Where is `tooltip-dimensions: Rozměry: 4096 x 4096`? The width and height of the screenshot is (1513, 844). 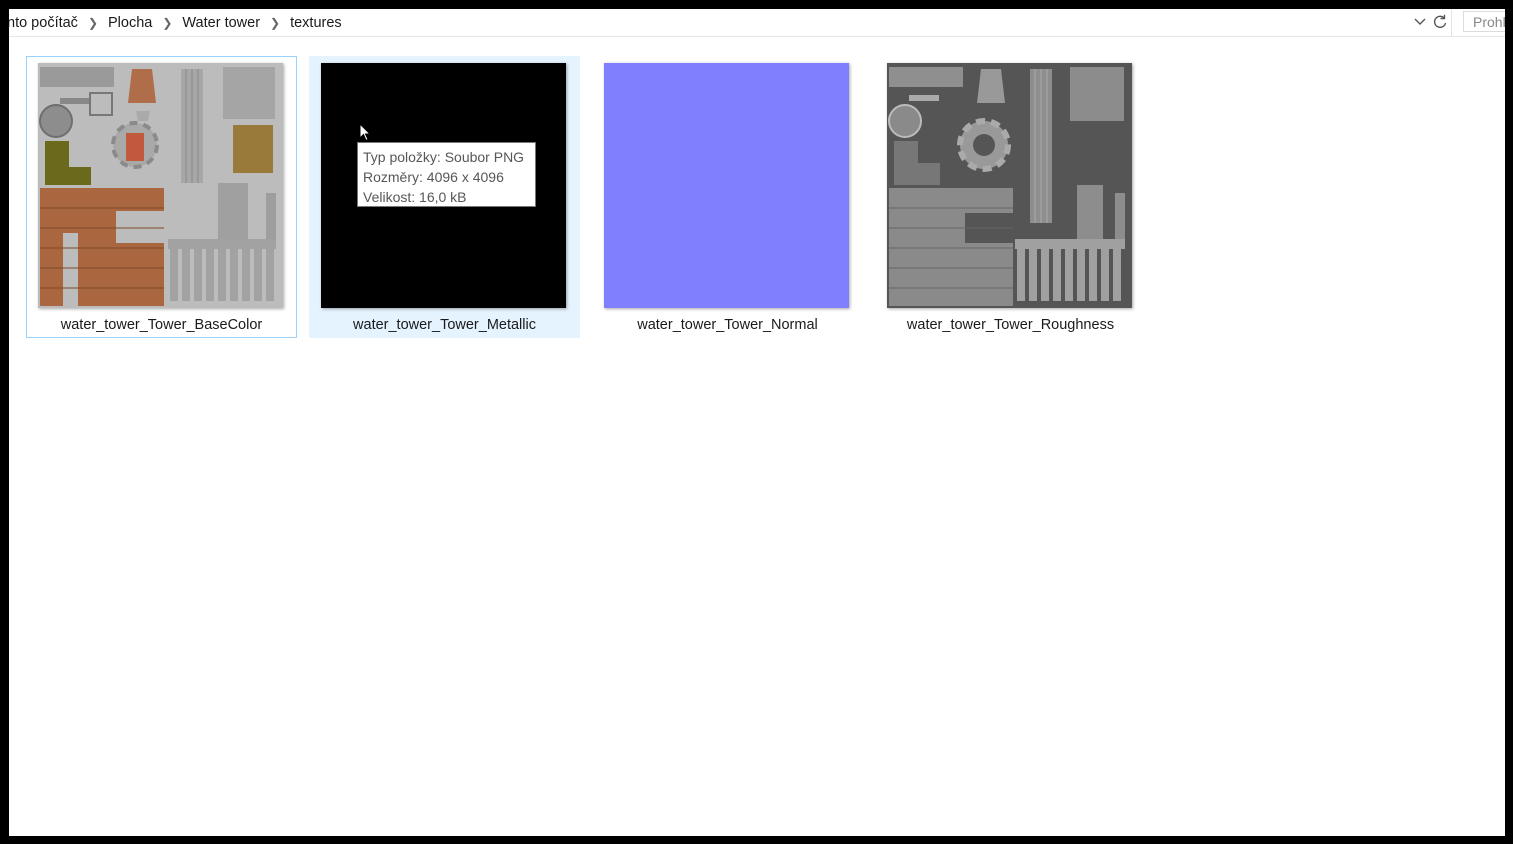 tooltip-dimensions: Rozměry: 4096 x 4096 is located at coordinates (433, 177).